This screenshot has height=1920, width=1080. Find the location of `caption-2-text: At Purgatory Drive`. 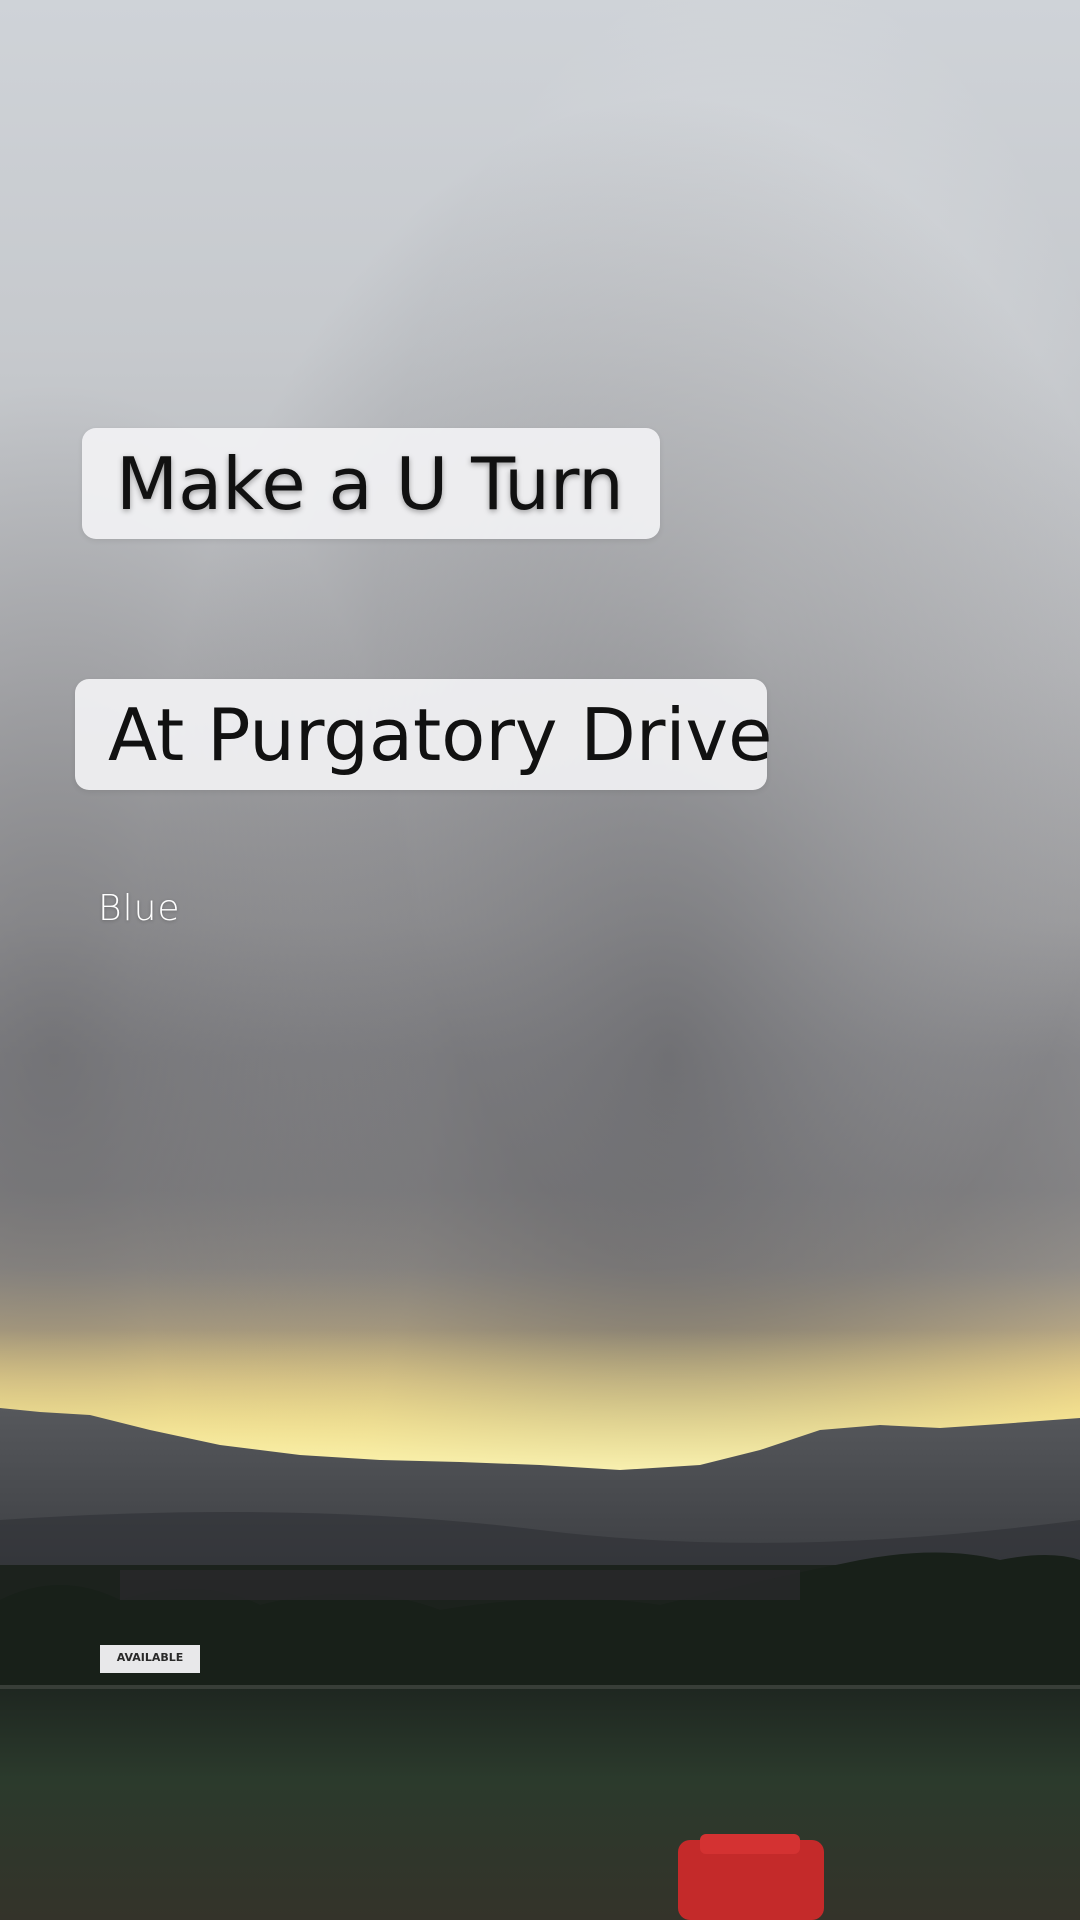

caption-2-text: At Purgatory Drive is located at coordinates (440, 734).